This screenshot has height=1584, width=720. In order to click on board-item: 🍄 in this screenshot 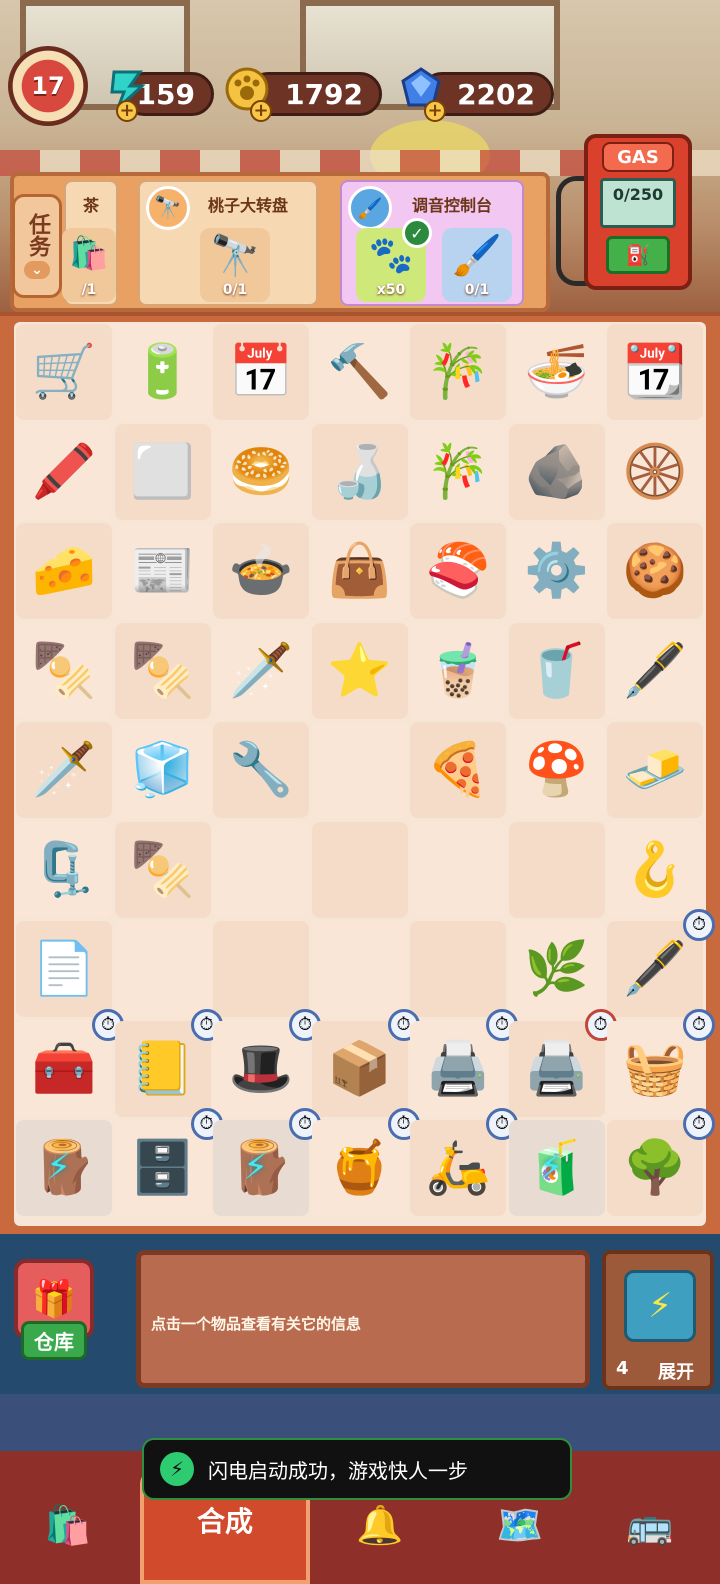, I will do `click(556, 770)`.